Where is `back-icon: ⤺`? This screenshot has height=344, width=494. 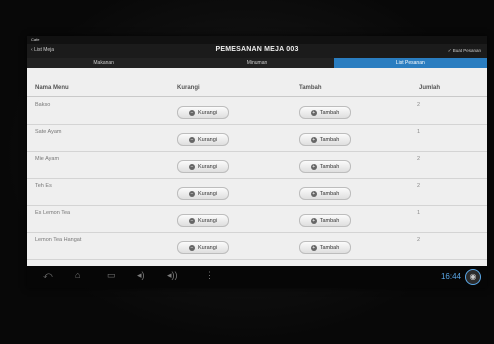 back-icon: ⤺ is located at coordinates (48, 275).